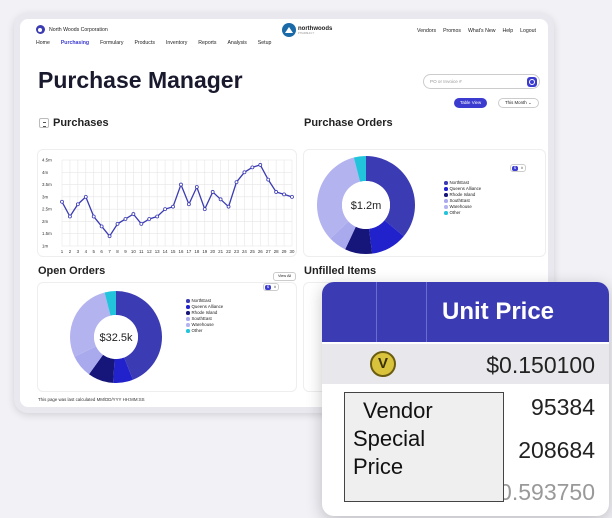  I want to click on zoom-table-header: Unit Price, so click(465, 312).